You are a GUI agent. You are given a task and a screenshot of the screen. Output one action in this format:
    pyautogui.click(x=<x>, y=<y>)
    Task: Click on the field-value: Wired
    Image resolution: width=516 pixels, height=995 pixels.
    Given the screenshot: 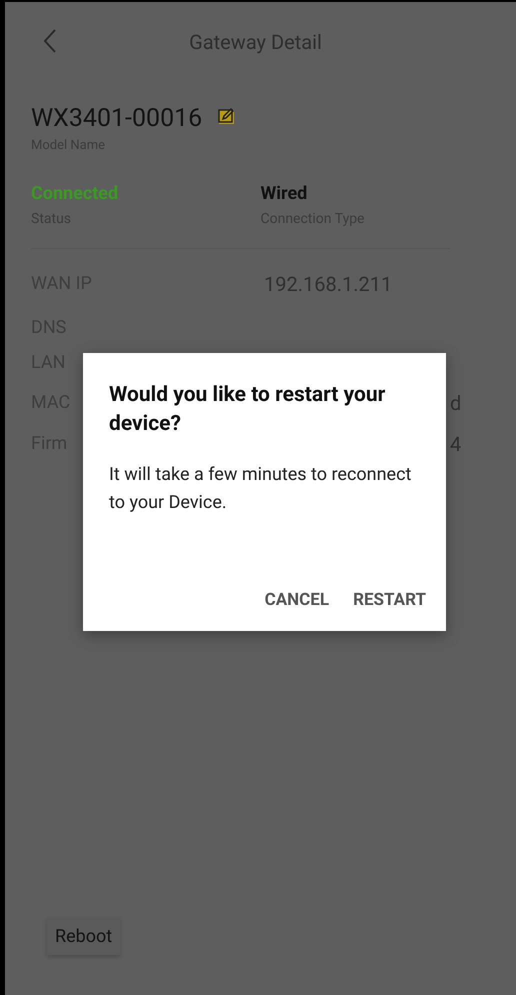 What is the action you would take?
    pyautogui.click(x=284, y=194)
    